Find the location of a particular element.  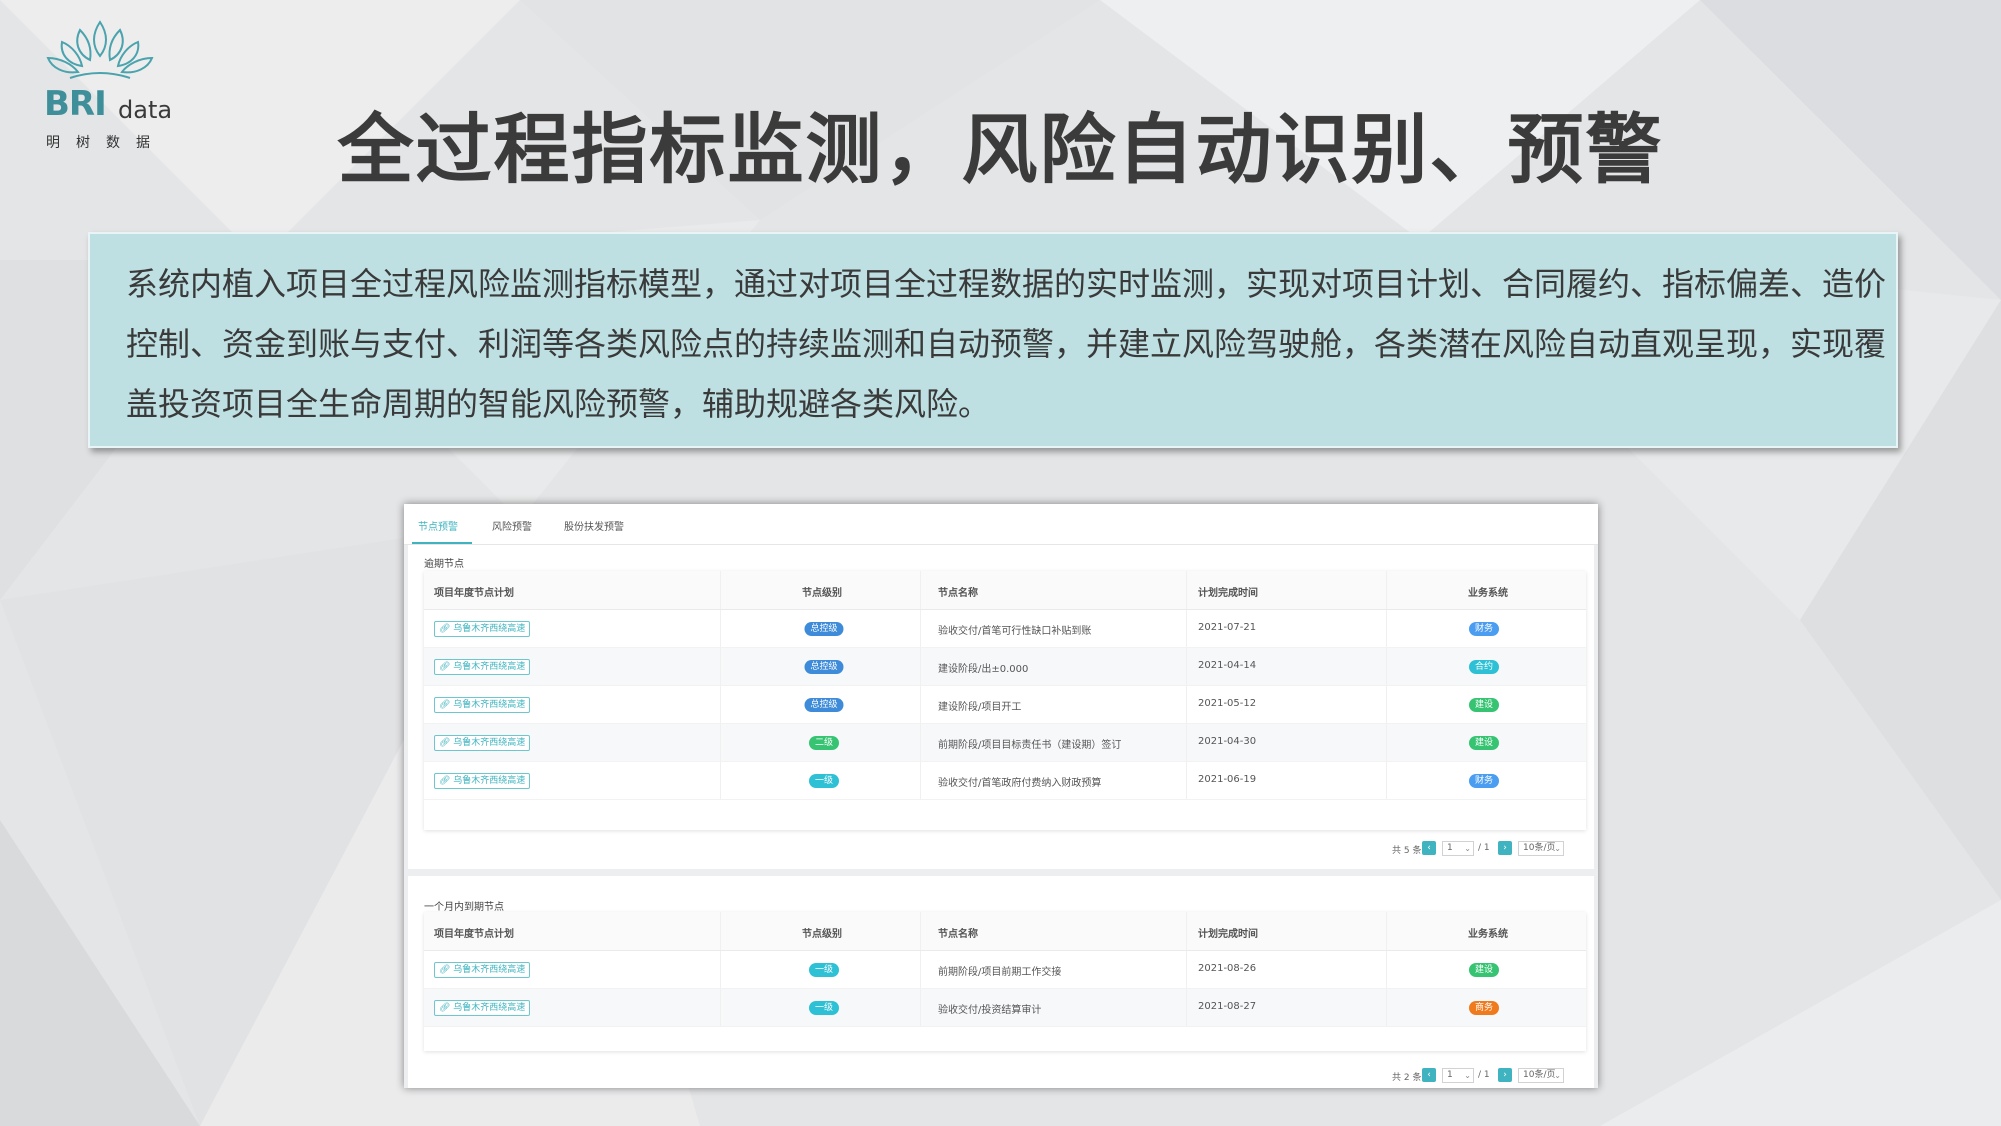

page-title: 全过程指标监测，风险自动识别、预警 is located at coordinates (1000, 149).